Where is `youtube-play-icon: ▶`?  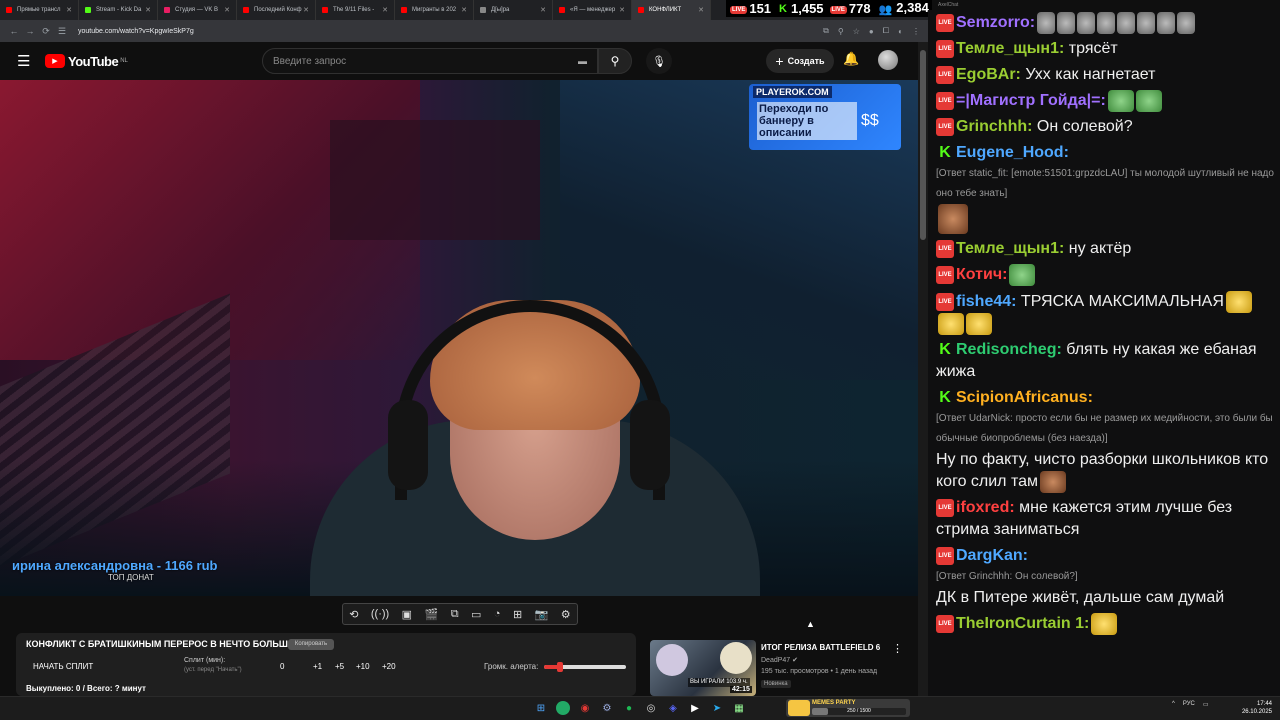 youtube-play-icon: ▶ is located at coordinates (55, 61).